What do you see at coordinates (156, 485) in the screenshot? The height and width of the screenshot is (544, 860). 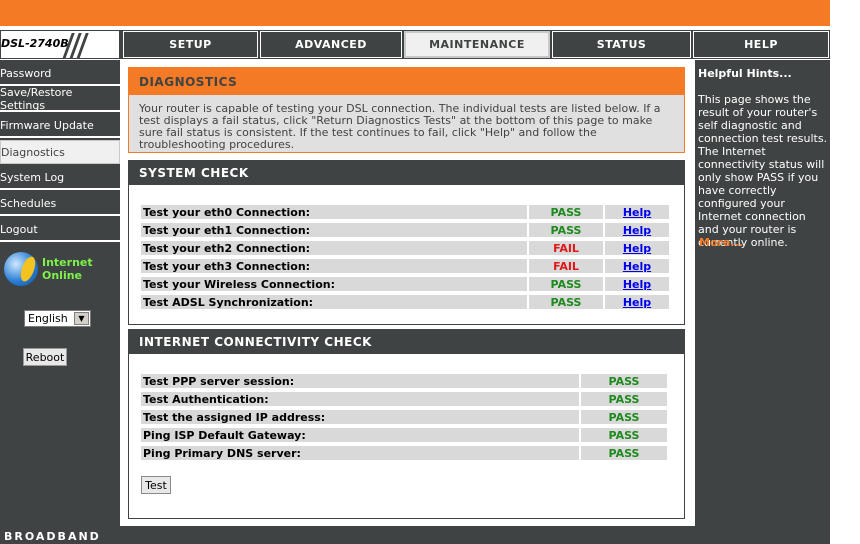 I see `test-button: Test` at bounding box center [156, 485].